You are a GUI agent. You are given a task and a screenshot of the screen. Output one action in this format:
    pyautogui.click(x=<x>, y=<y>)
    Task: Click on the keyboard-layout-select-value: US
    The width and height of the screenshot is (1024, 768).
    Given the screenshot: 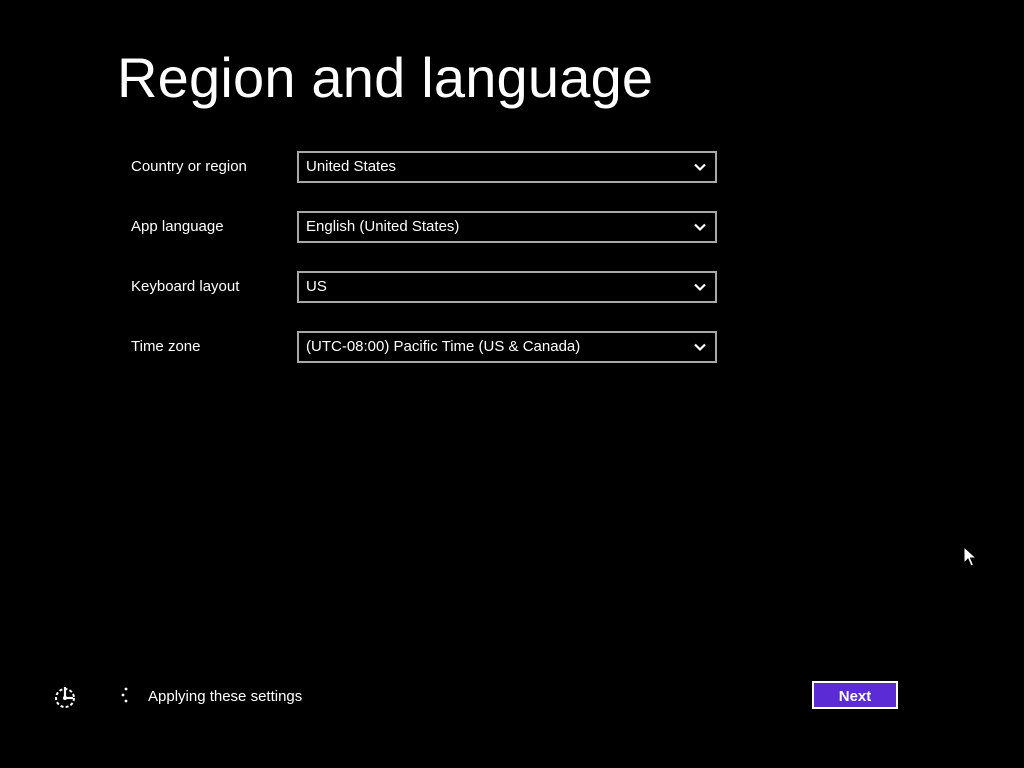 What is the action you would take?
    pyautogui.click(x=316, y=286)
    